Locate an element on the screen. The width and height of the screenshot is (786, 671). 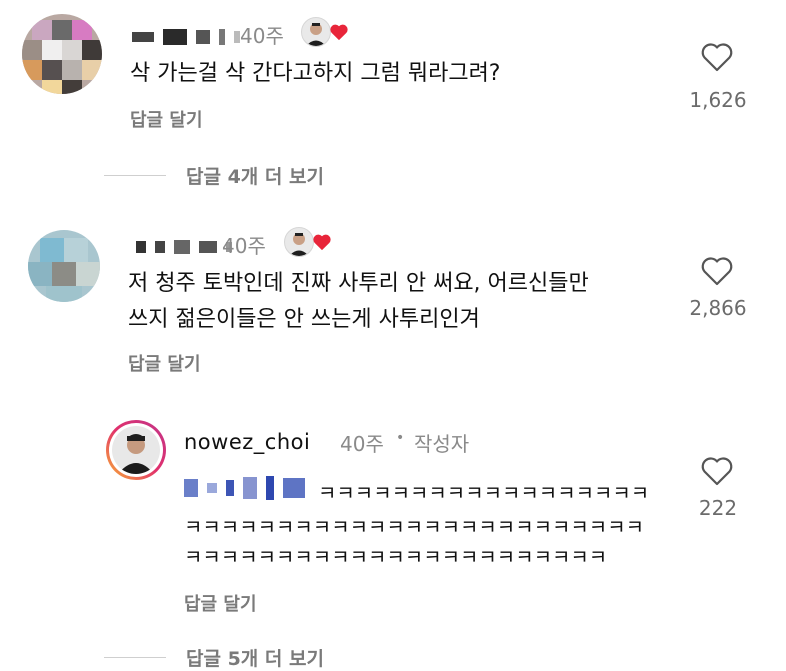
reply-text-line1: ㅋㅋㅋㅋㅋㅋㅋㅋㅋㅋㅋㅋㅋㅋㅋㅋㅋㅋ is located at coordinates (484, 493).